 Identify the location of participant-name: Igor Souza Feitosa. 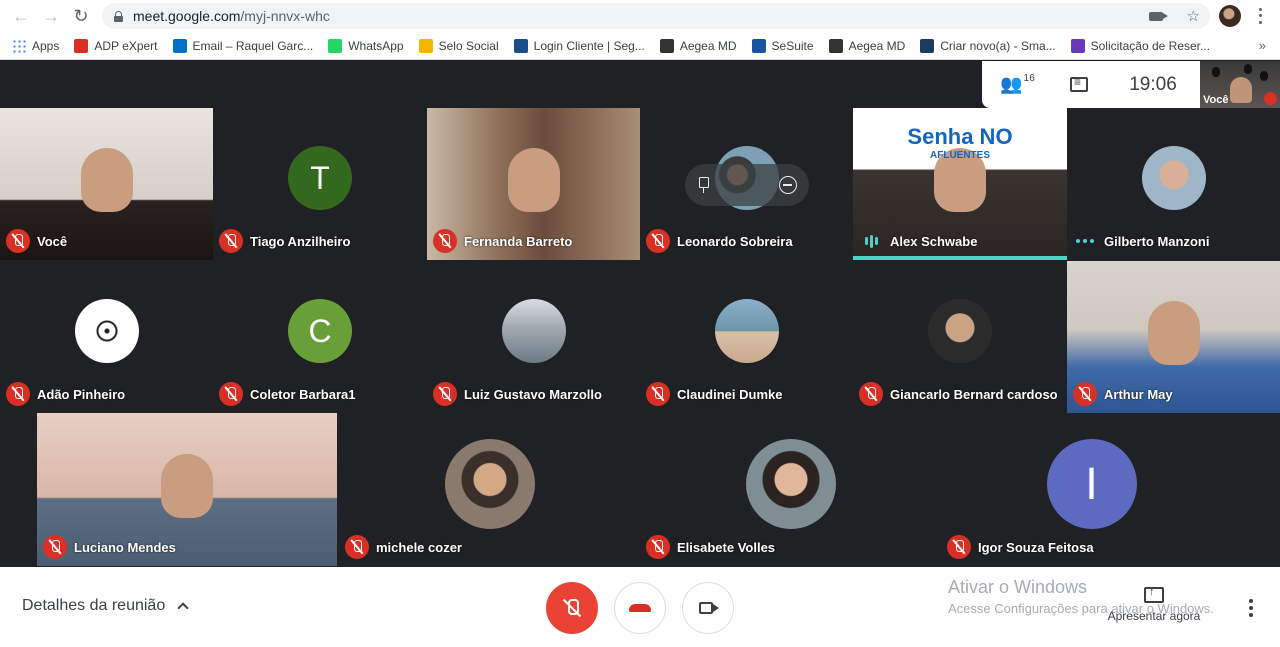
(1036, 547).